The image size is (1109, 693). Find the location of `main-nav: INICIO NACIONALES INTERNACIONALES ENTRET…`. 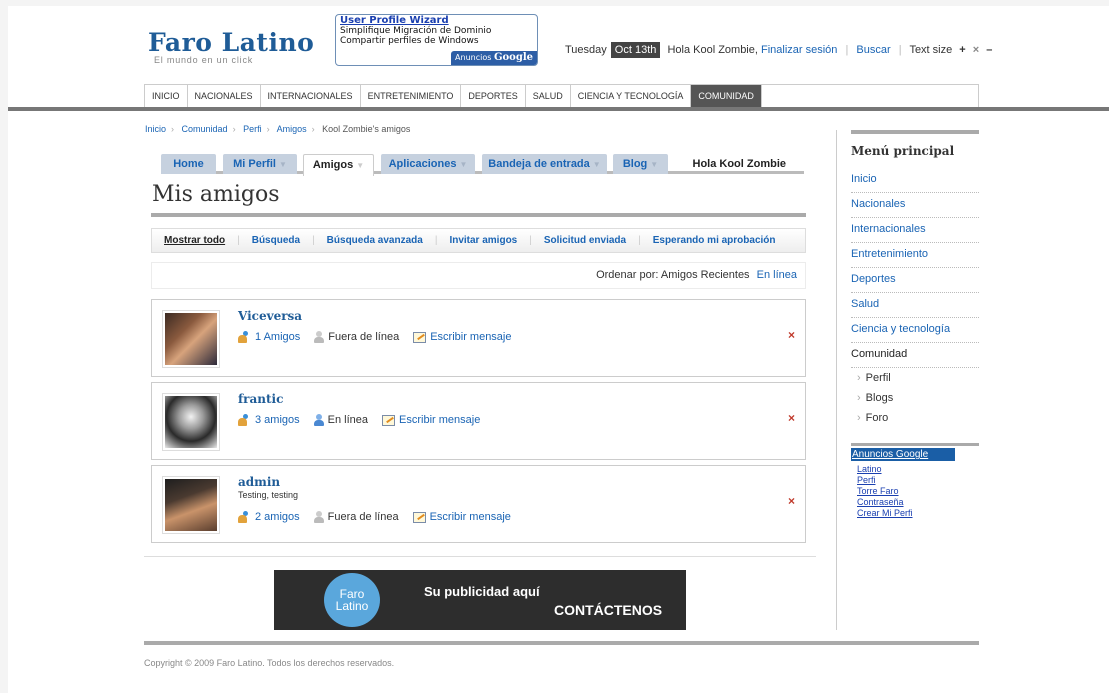

main-nav: INICIO NACIONALES INTERNACIONALES ENTRET… is located at coordinates (561, 95).